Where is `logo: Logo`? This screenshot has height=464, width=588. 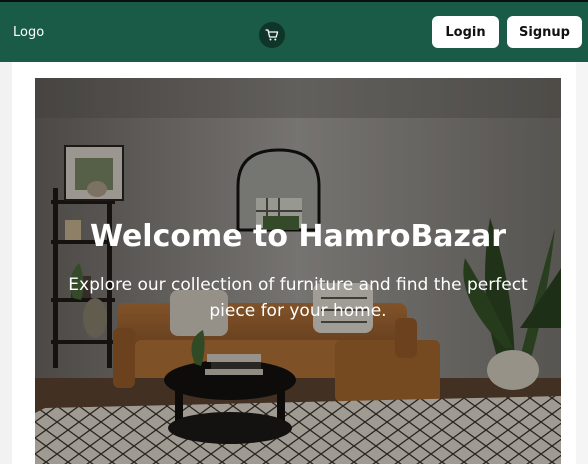 logo: Logo is located at coordinates (28, 33).